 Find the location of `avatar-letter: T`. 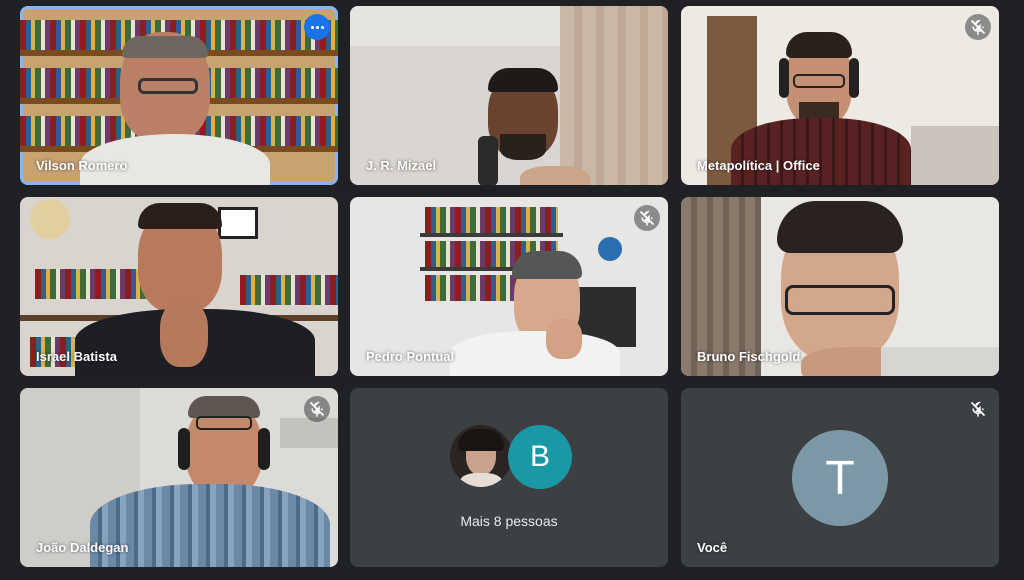

avatar-letter: T is located at coordinates (840, 478).